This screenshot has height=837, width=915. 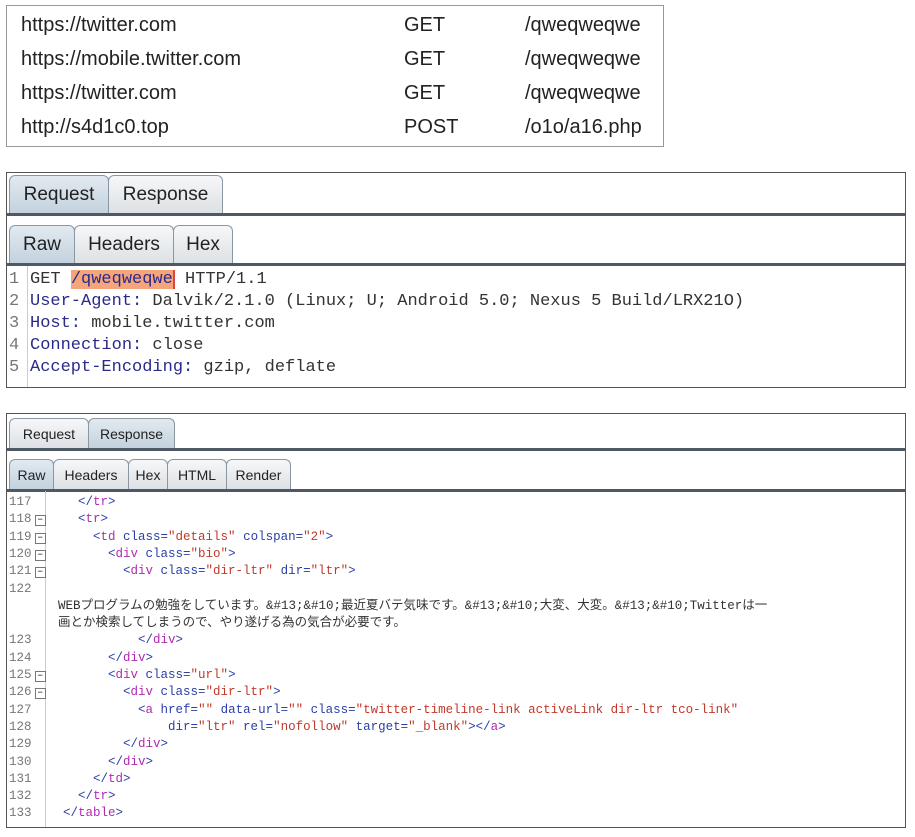 What do you see at coordinates (20, 519) in the screenshot?
I see `line-number: 118` at bounding box center [20, 519].